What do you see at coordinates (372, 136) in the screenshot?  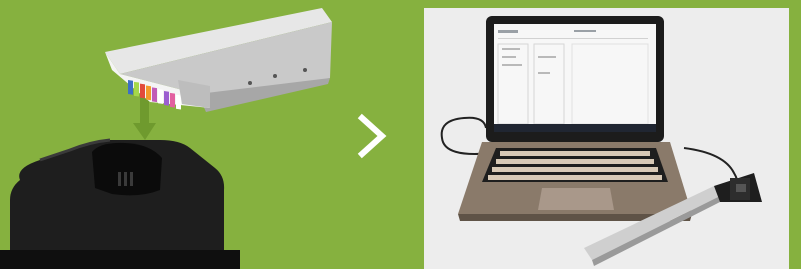 I see `chevron-right-icon` at bounding box center [372, 136].